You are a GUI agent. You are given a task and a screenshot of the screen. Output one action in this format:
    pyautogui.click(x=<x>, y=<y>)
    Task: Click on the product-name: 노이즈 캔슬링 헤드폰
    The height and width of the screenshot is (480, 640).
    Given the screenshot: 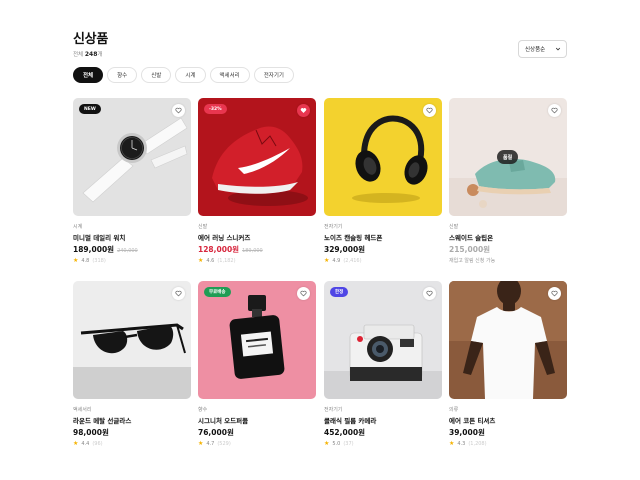 What is the action you would take?
    pyautogui.click(x=353, y=237)
    